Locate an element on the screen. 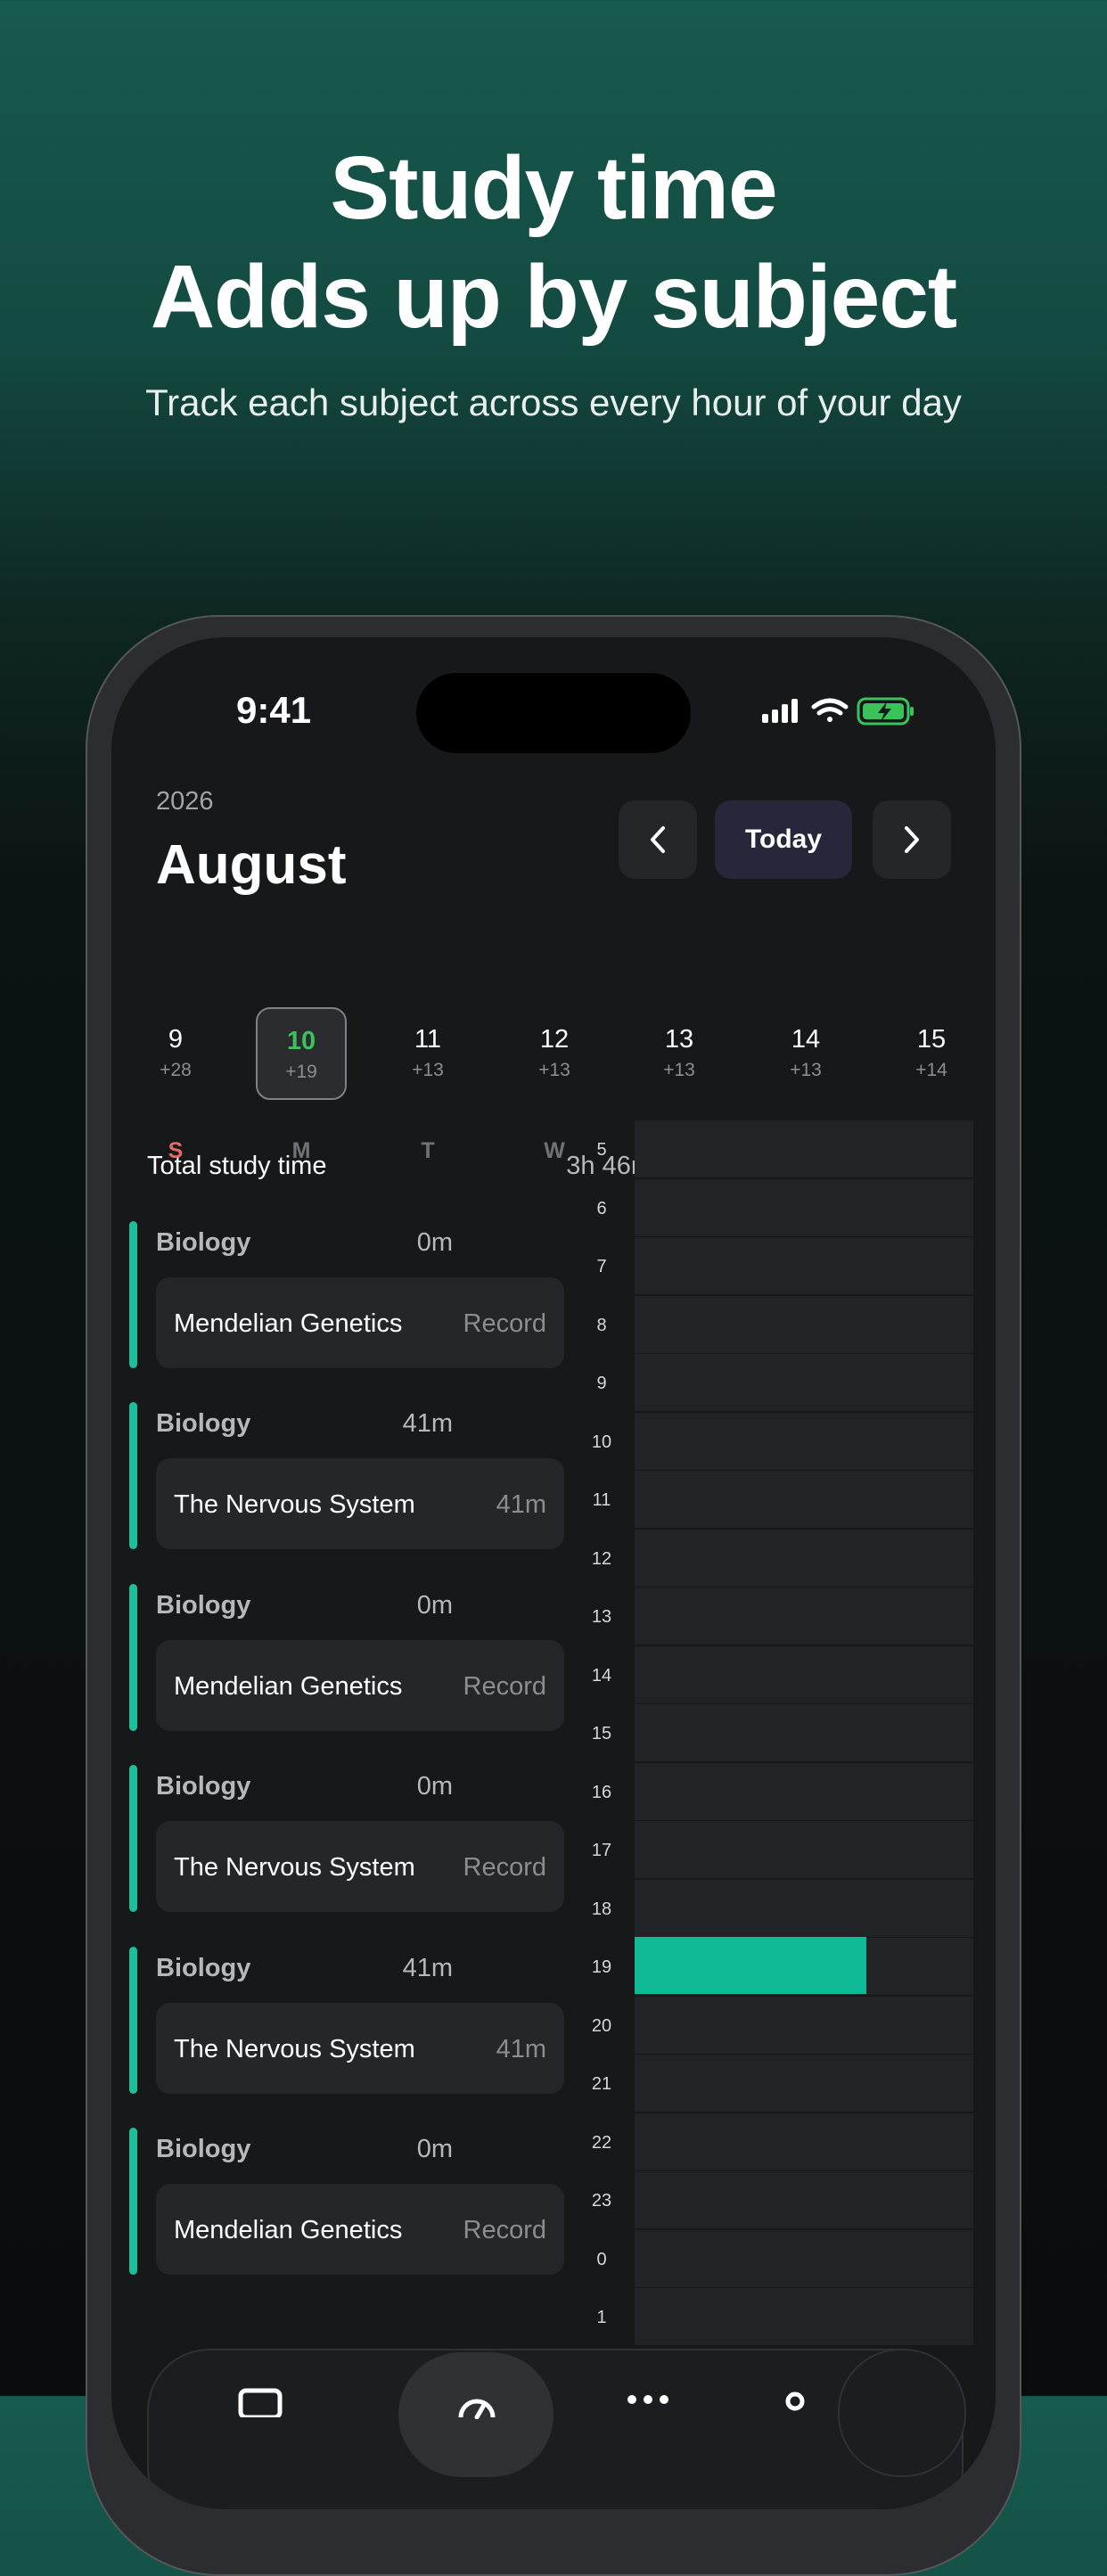 The height and width of the screenshot is (2576, 1107). tab-pill-active is located at coordinates (476, 2415).